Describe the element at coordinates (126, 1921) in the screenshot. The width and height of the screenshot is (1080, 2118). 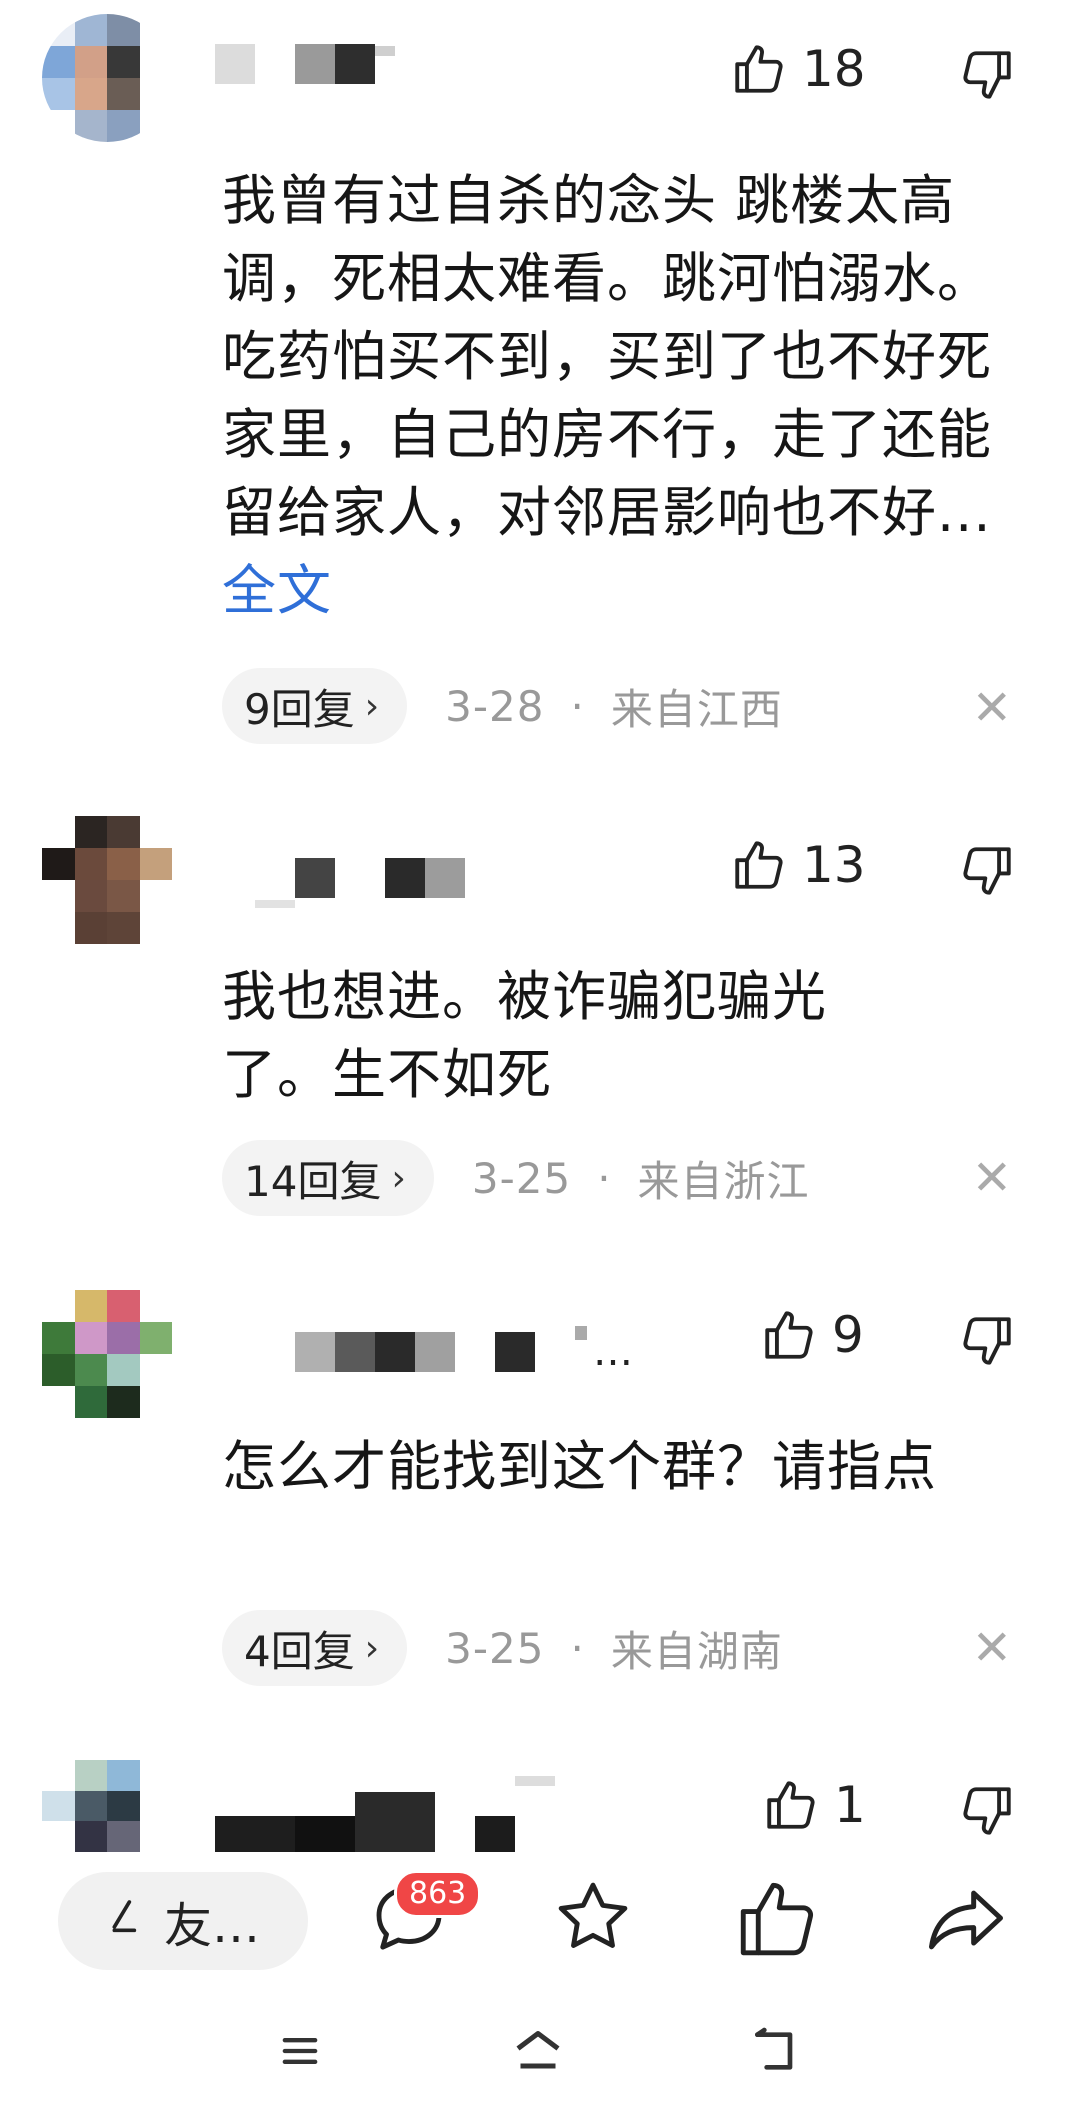
I see `pen-icon` at that location.